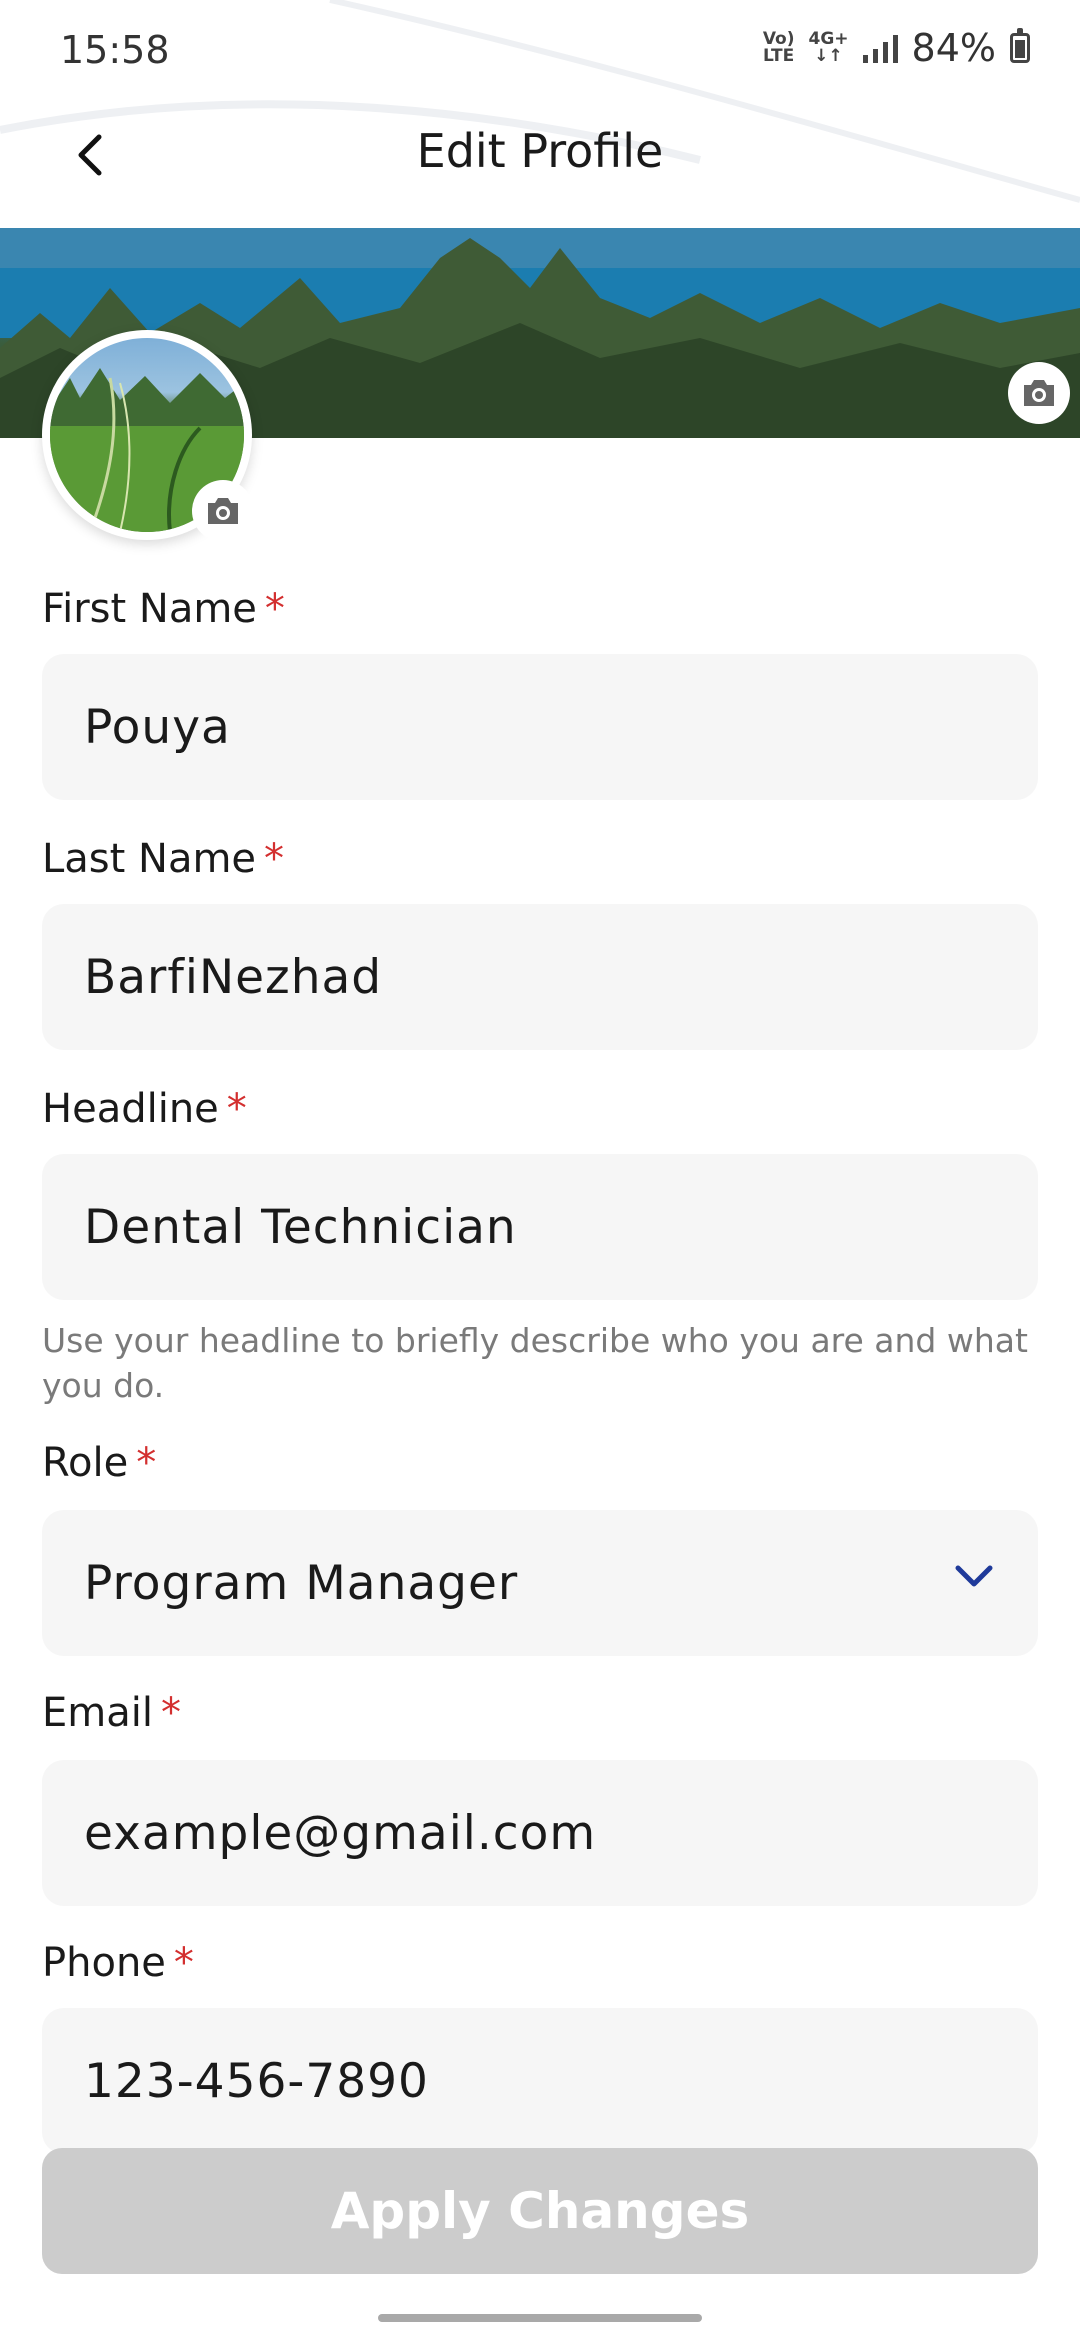  I want to click on headline-label-text: Headline, so click(130, 1109).